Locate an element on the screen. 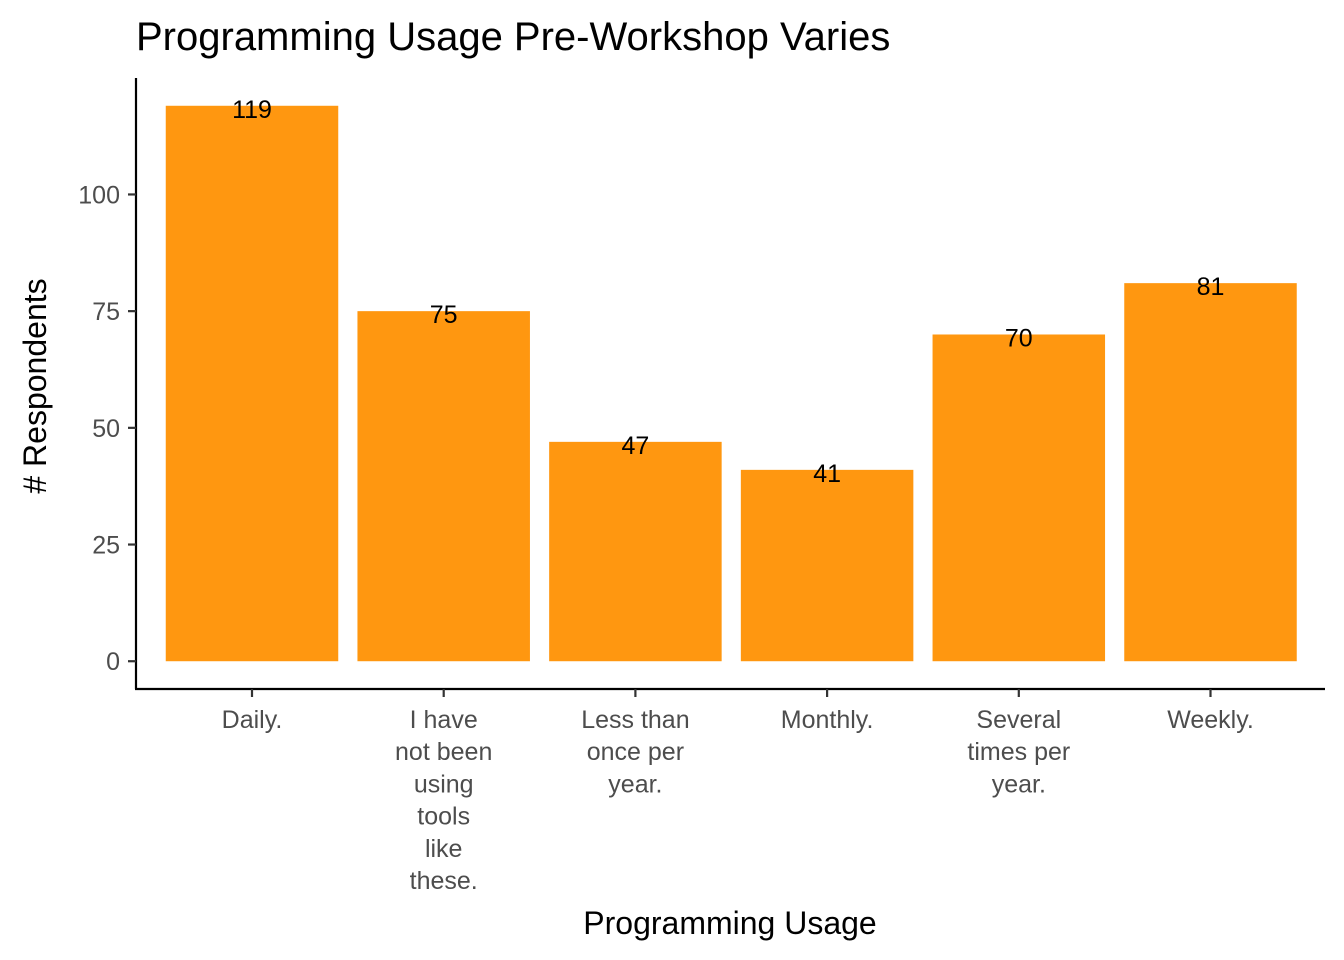 The width and height of the screenshot is (1344, 960). y-tick-label: 75 is located at coordinates (106, 312).